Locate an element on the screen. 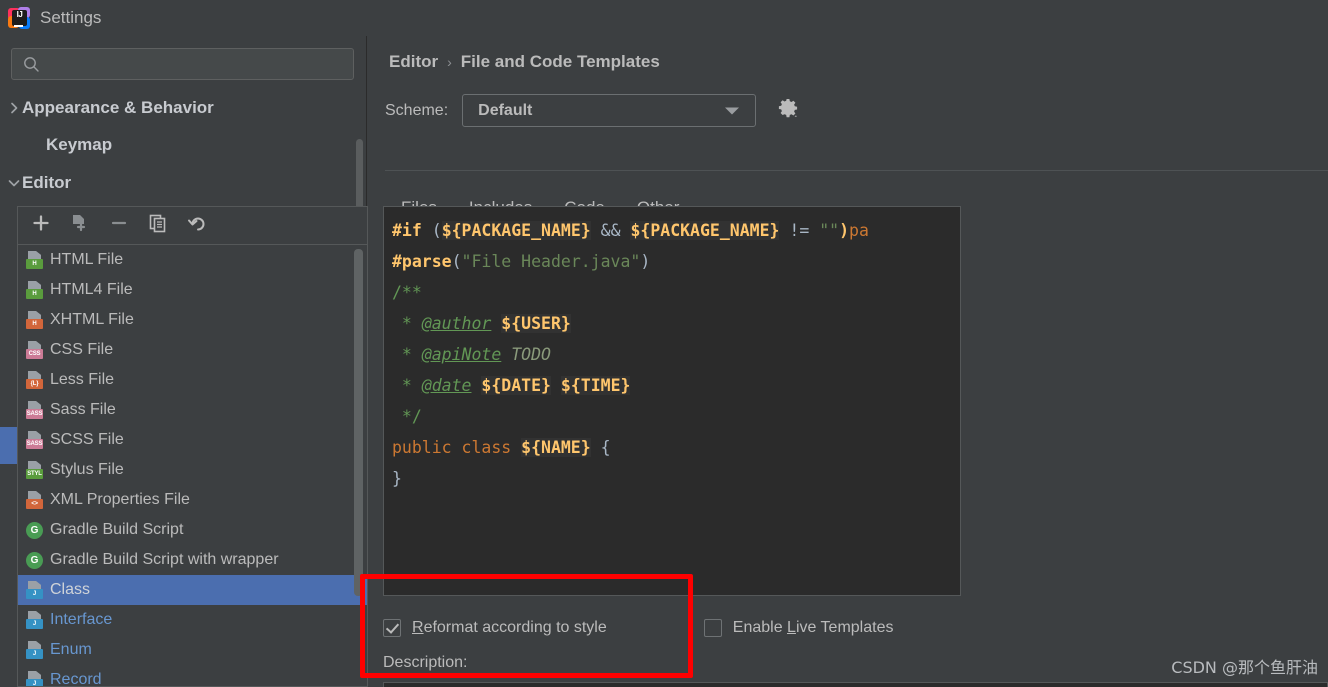 The image size is (1328, 687). code-token: ${NAME} is located at coordinates (556, 447).